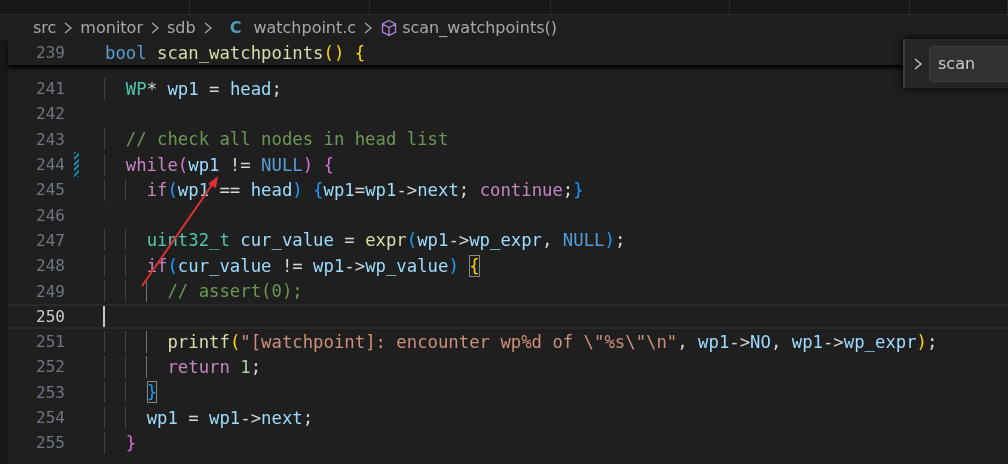 This screenshot has width=1008, height=464. Describe the element at coordinates (50, 89) in the screenshot. I see `line-number: 241` at that location.